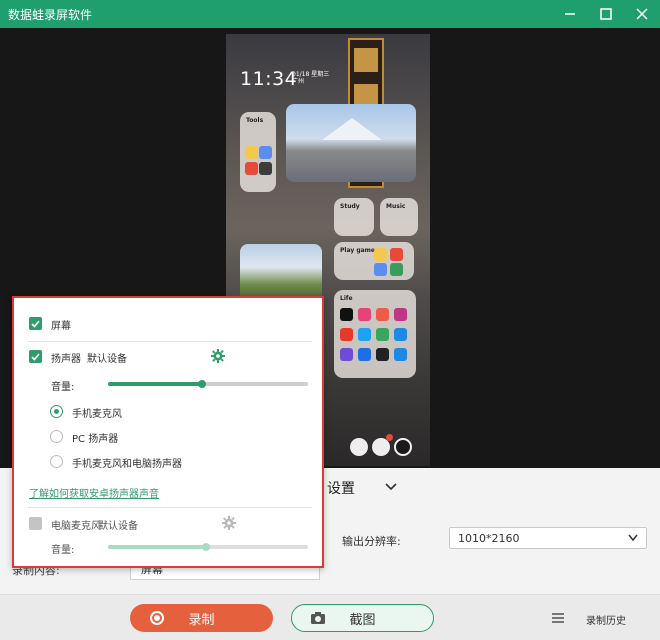  I want to click on screenshot-button: 截图, so click(362, 618).